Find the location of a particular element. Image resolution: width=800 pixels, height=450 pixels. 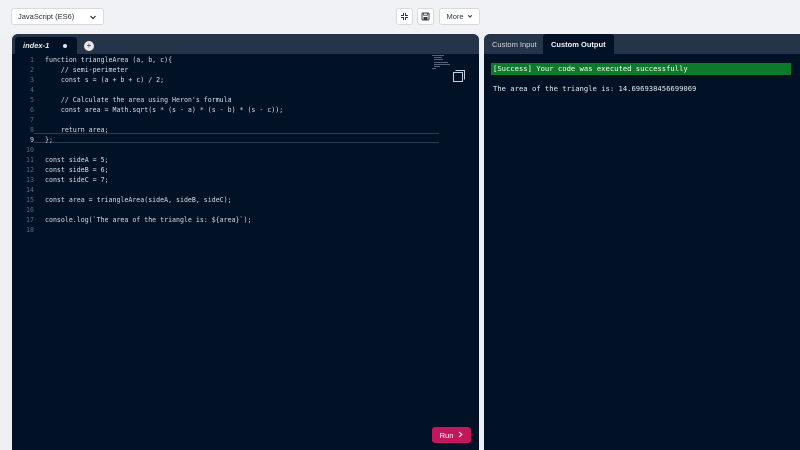

more-button: More is located at coordinates (459, 16).